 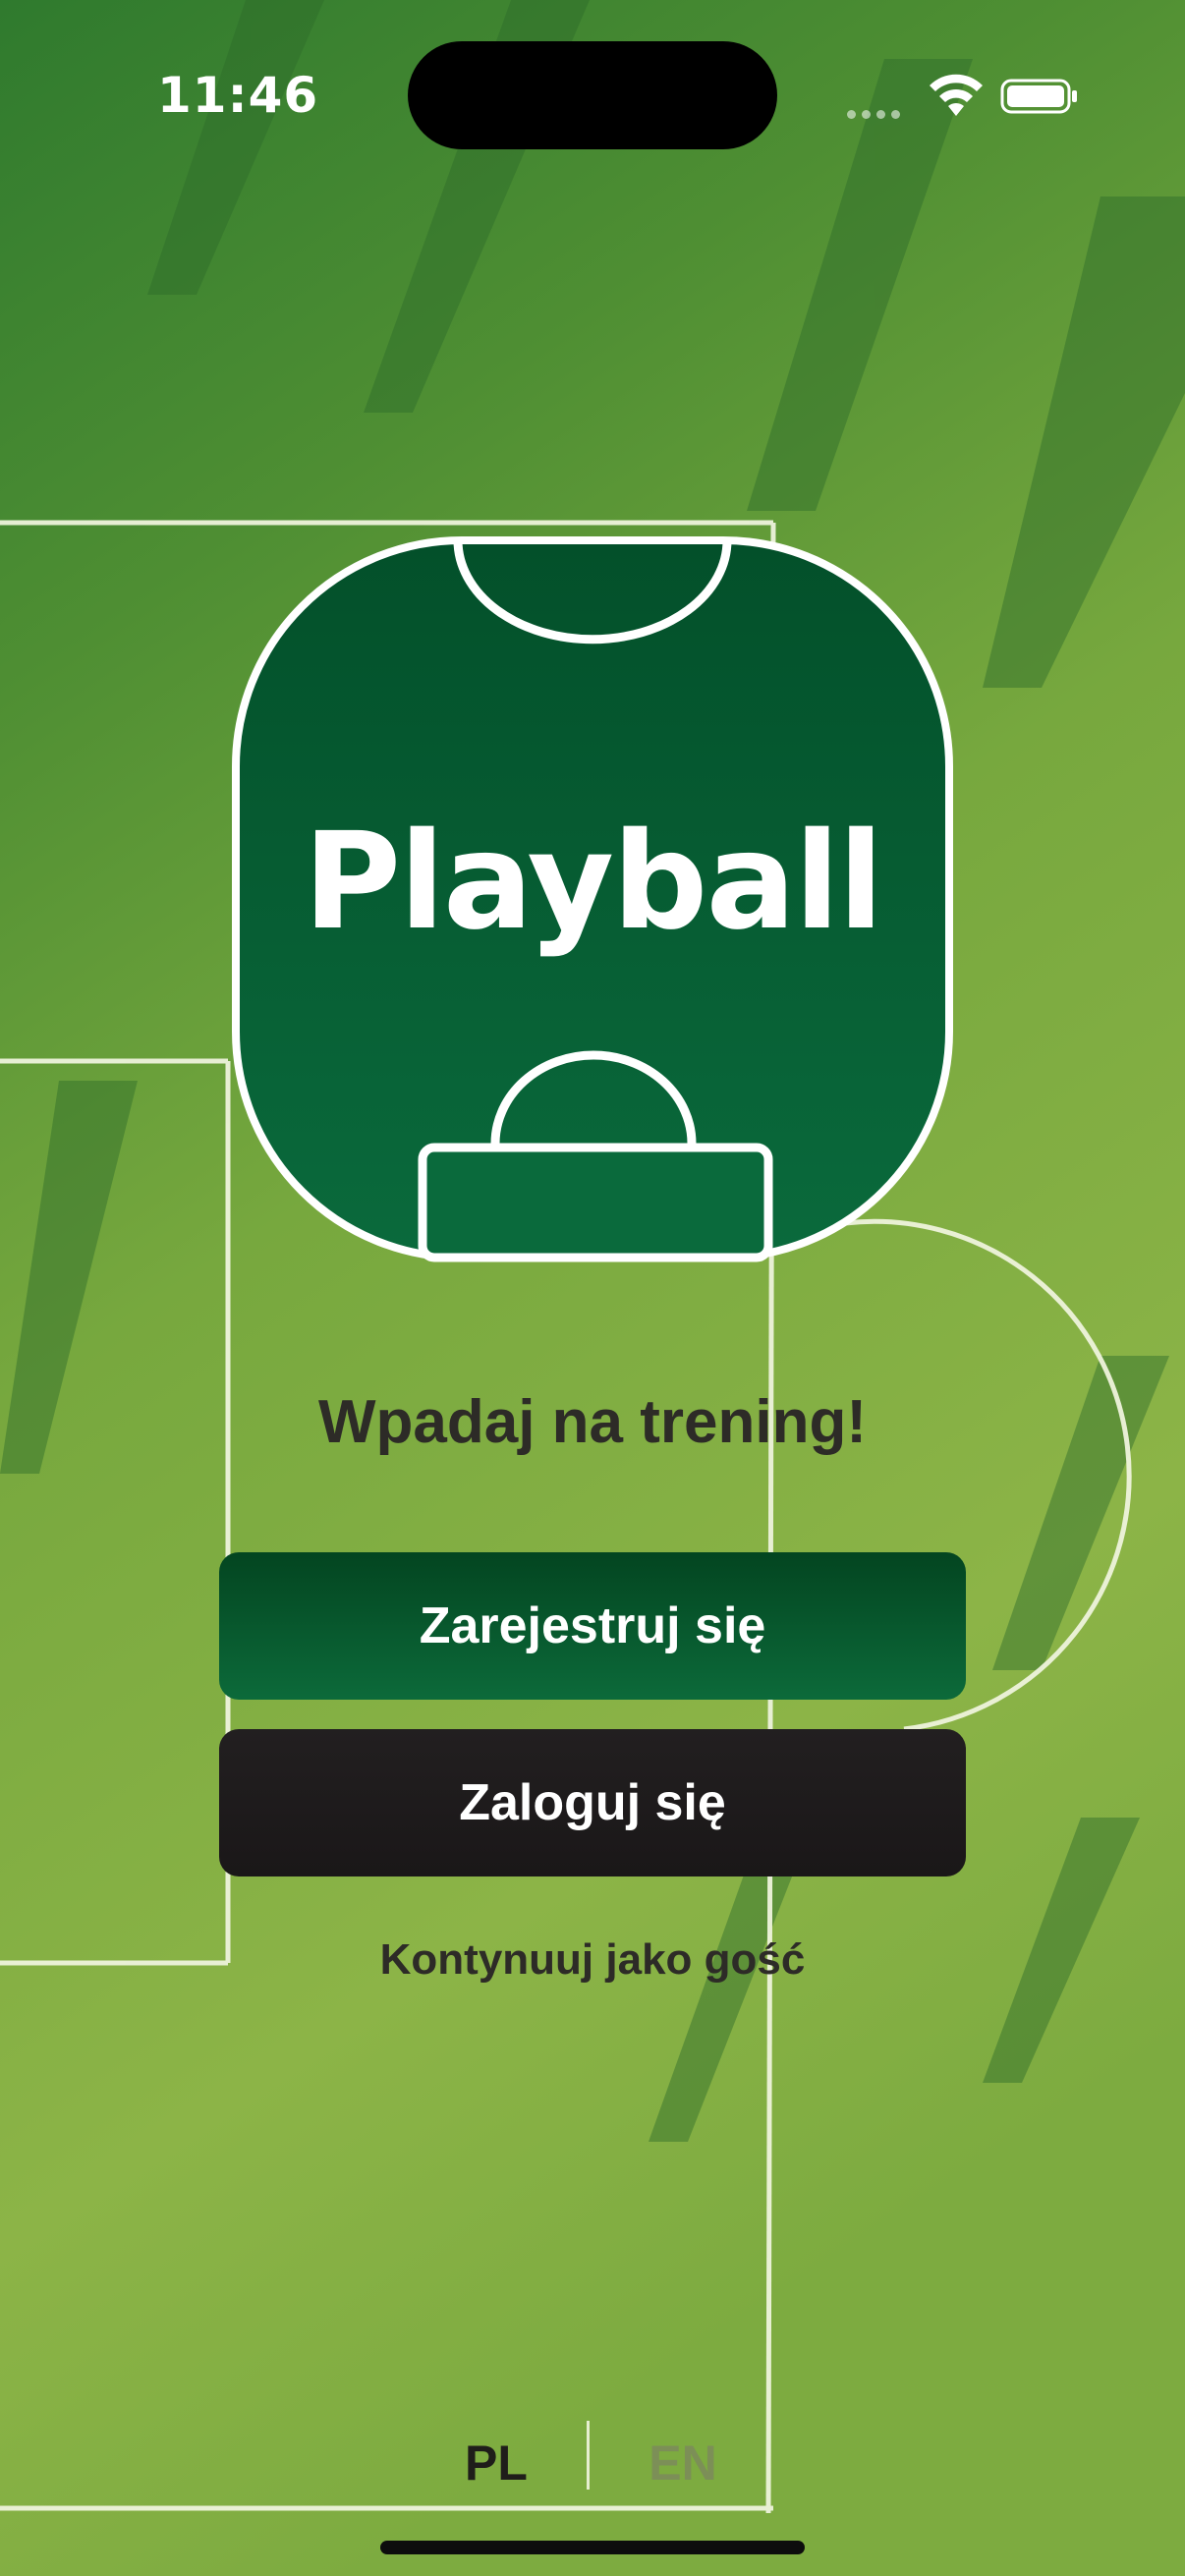 I want to click on battery-icon, so click(x=1038, y=96).